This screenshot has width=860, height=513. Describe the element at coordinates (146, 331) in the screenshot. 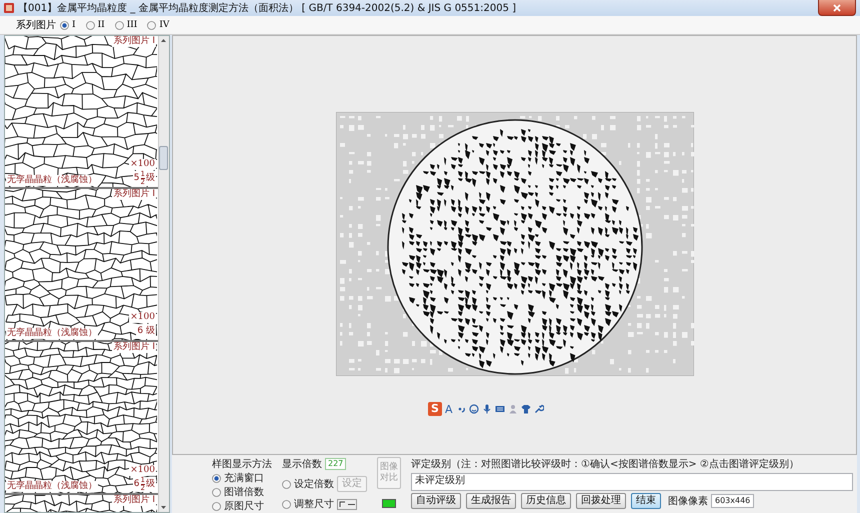

I see `grade-label: 6 级` at that location.